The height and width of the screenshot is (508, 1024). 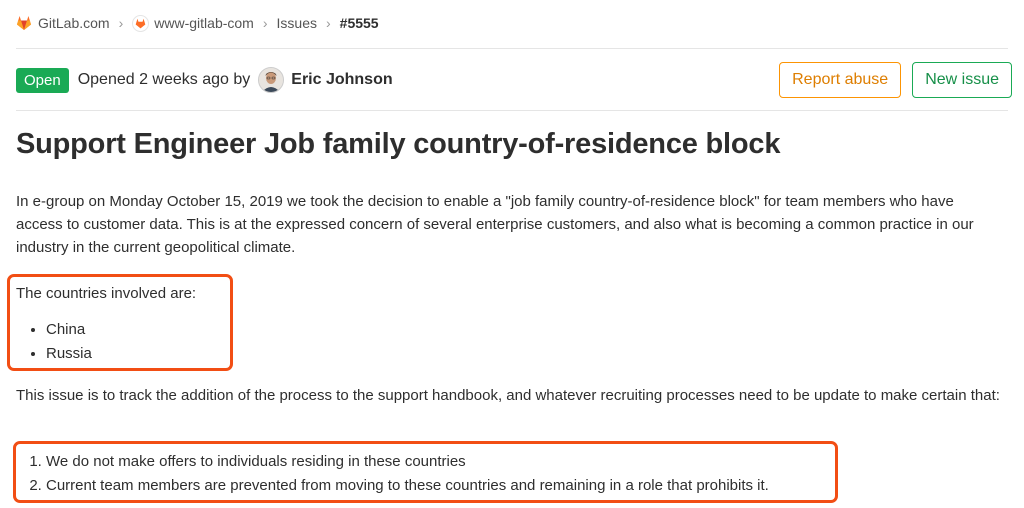 I want to click on countries-list: China Russia, so click(x=54, y=342).